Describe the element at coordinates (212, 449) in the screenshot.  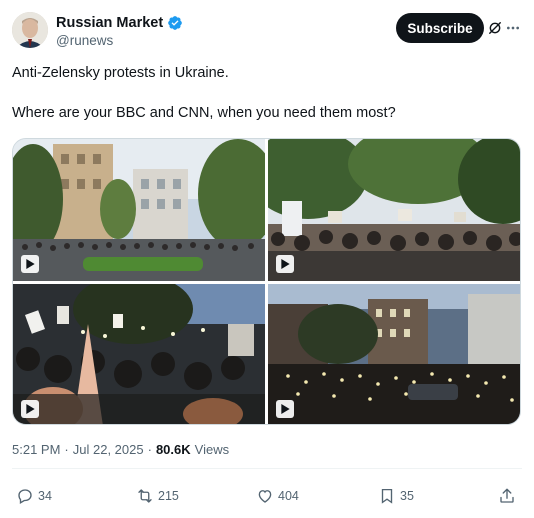
I see `views-label: Views` at that location.